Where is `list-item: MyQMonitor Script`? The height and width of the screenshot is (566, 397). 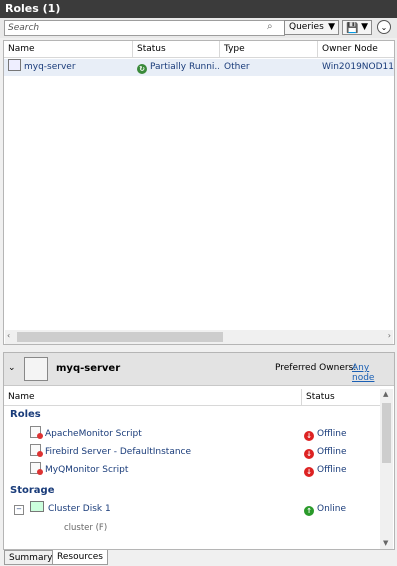
list-item: MyQMonitor Script is located at coordinates (79, 470).